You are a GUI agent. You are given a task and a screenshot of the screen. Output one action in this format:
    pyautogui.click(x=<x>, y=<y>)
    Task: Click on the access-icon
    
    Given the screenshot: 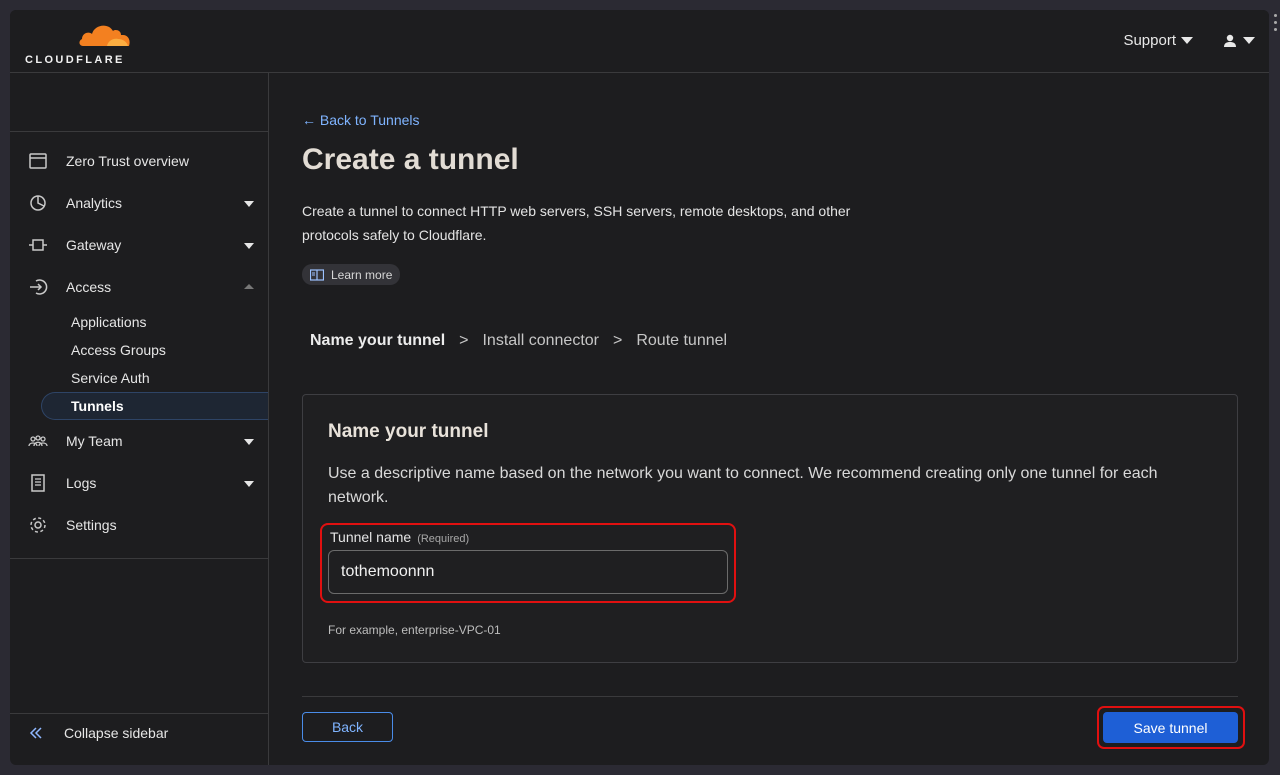 What is the action you would take?
    pyautogui.click(x=39, y=287)
    